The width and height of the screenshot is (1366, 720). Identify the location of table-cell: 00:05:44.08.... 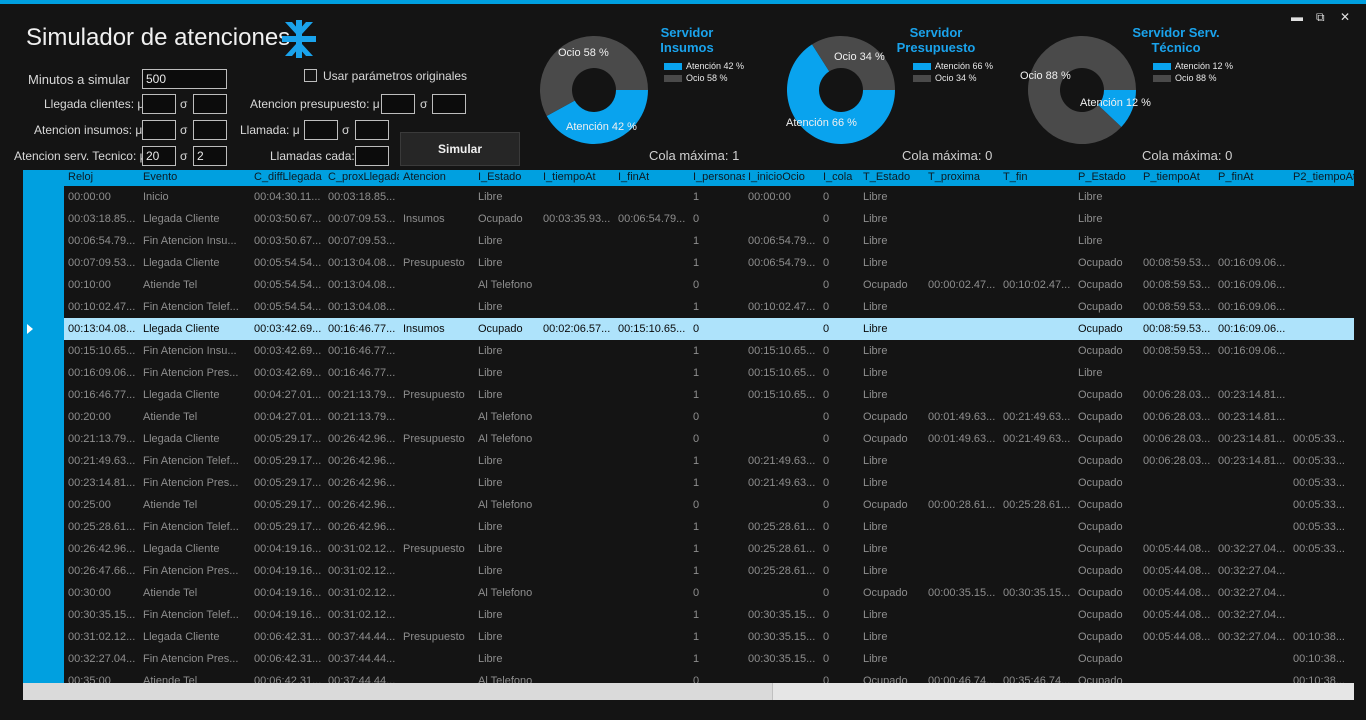
(1177, 571).